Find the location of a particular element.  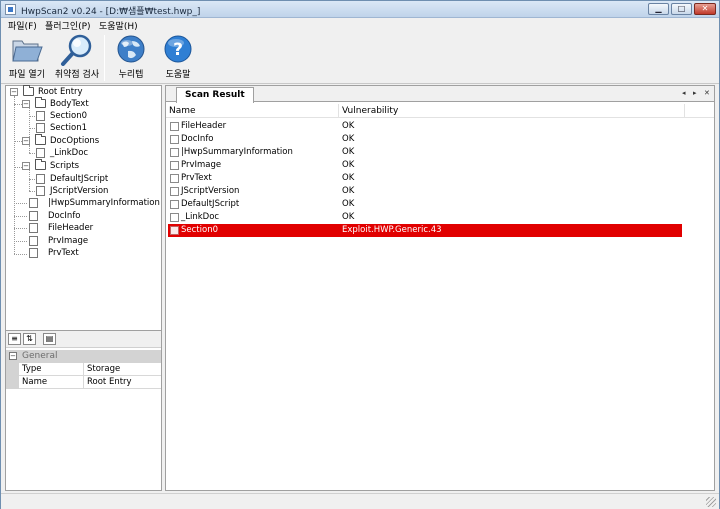

folder-open-icon is located at coordinates (27, 49).